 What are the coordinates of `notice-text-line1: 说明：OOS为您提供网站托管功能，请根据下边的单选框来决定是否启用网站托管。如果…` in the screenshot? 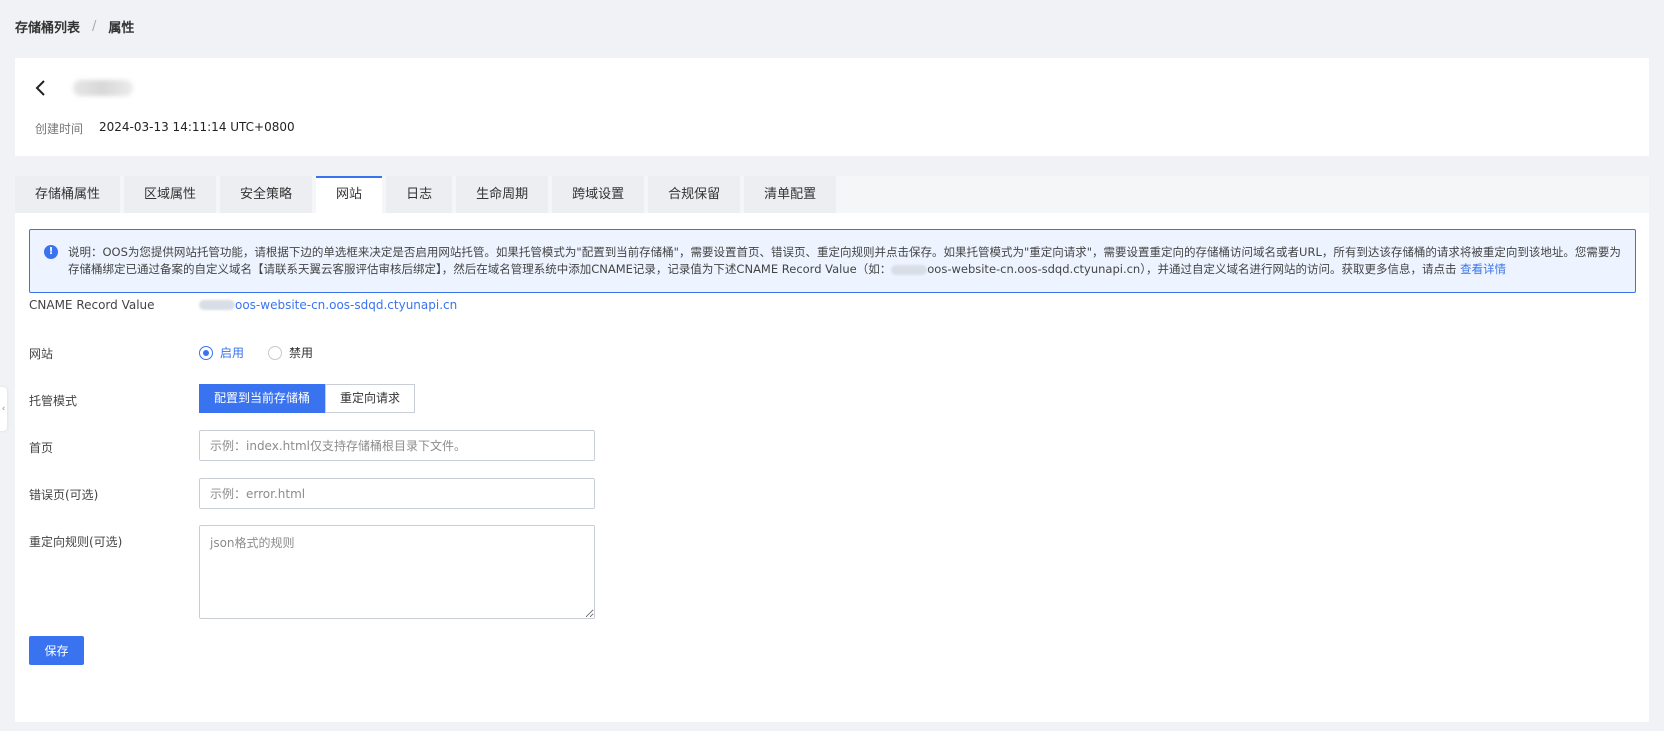 It's located at (810, 252).